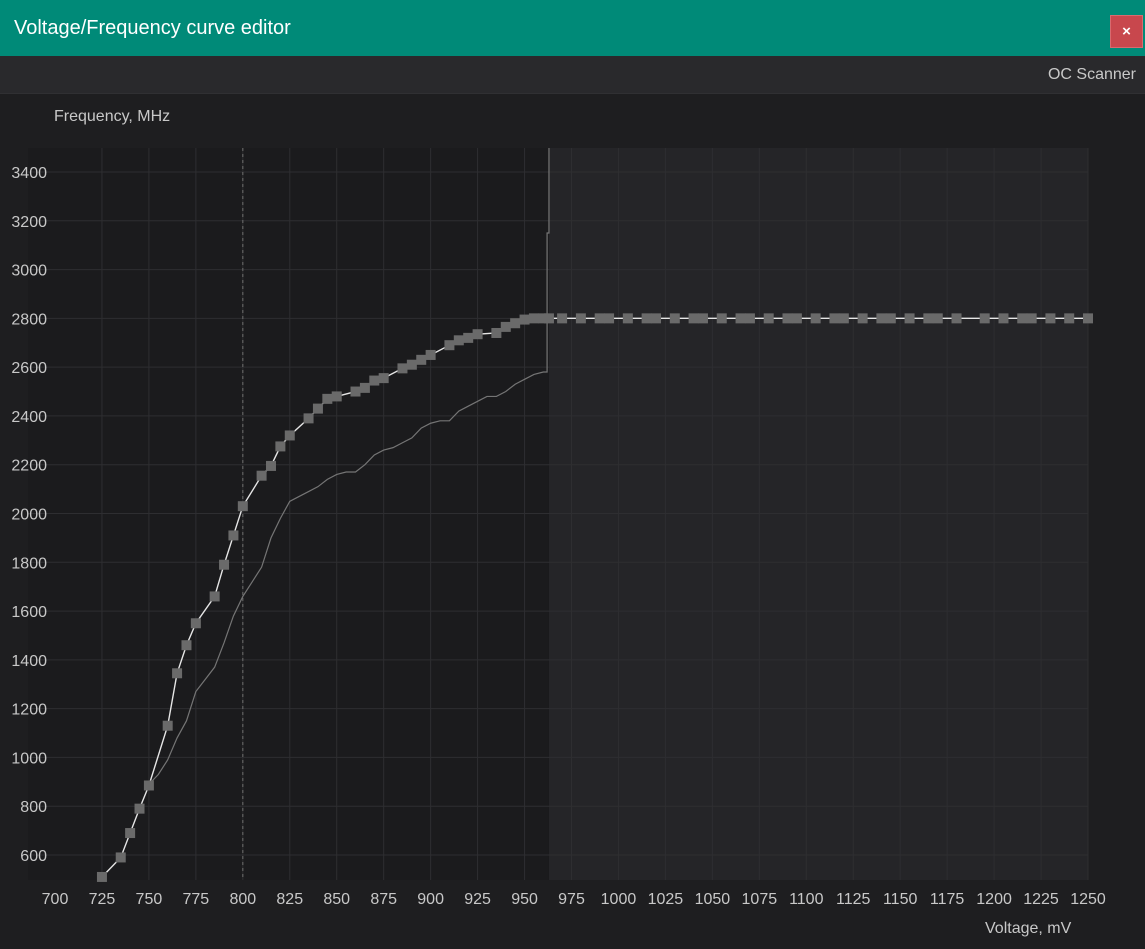 The width and height of the screenshot is (1145, 949). Describe the element at coordinates (29, 612) in the screenshot. I see `y-tick-label: 1600` at that location.